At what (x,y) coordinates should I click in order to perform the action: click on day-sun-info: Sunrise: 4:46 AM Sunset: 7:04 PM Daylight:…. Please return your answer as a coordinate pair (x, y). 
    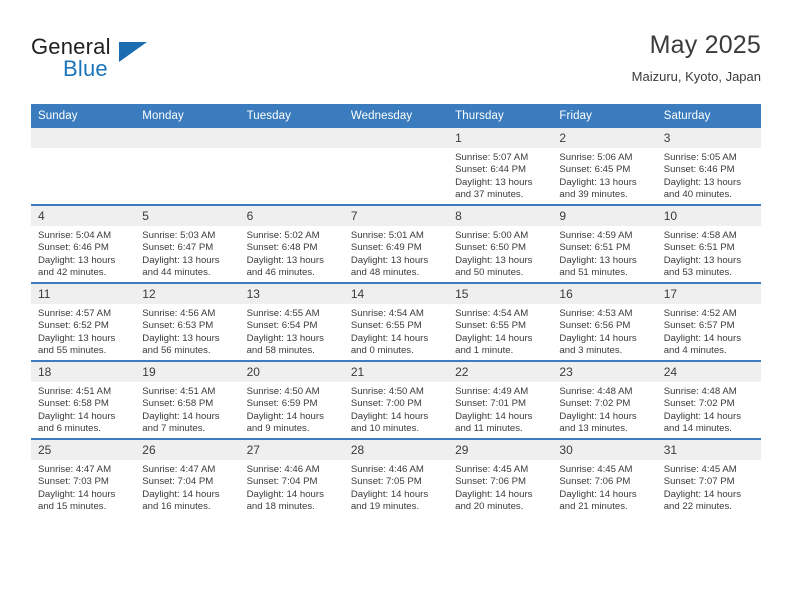
    Looking at the image, I should click on (292, 487).